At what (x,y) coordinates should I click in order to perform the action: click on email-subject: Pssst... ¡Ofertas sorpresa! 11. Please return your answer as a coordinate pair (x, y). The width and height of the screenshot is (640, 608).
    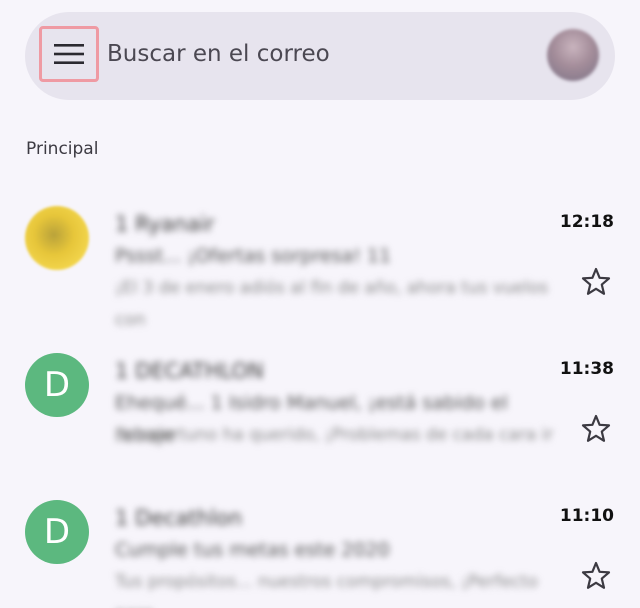
    Looking at the image, I should click on (253, 256).